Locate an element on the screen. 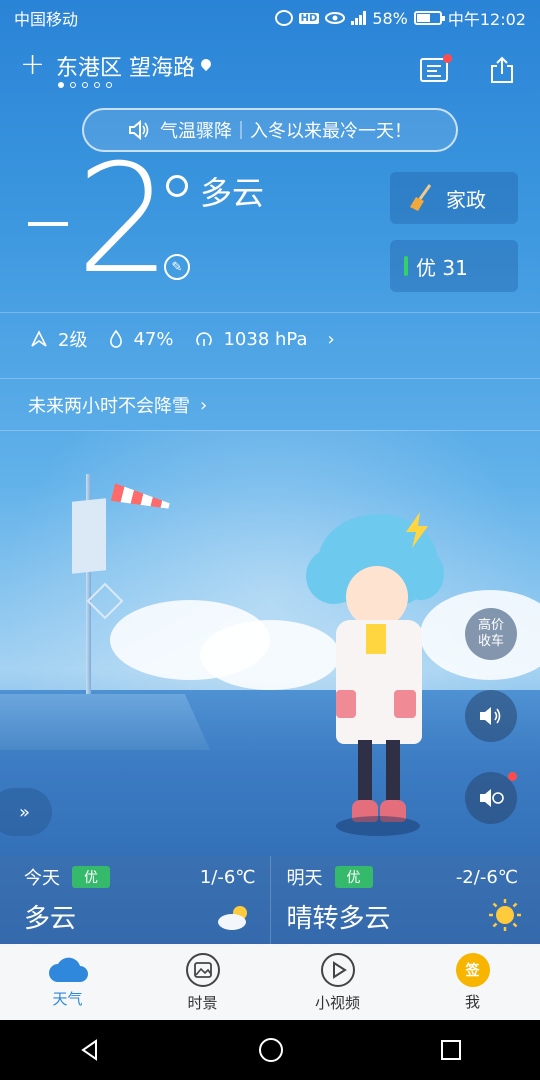  home-icon is located at coordinates (271, 1050).